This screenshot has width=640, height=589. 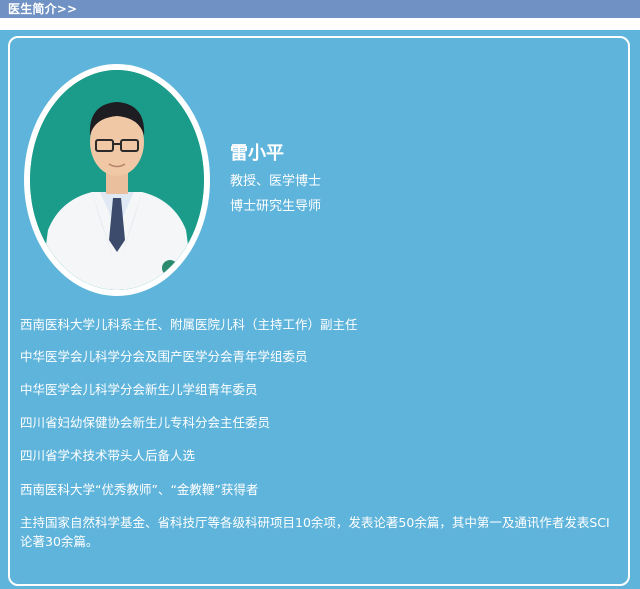 What do you see at coordinates (276, 181) in the screenshot?
I see `doctor-title: 教授、医学博士` at bounding box center [276, 181].